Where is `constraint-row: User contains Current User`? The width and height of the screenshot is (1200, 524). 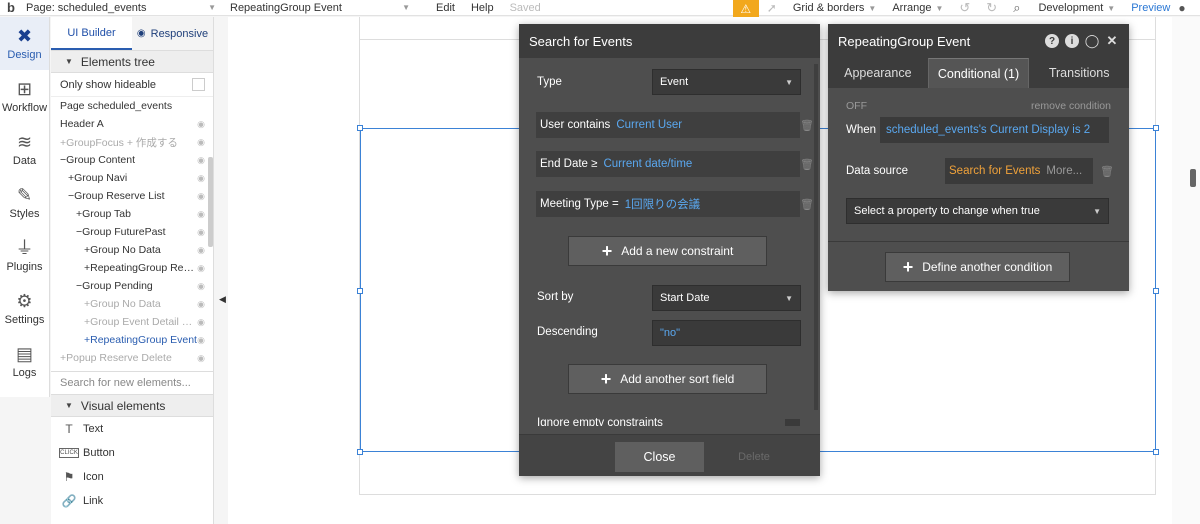
constraint-row: User contains Current User is located at coordinates (668, 125).